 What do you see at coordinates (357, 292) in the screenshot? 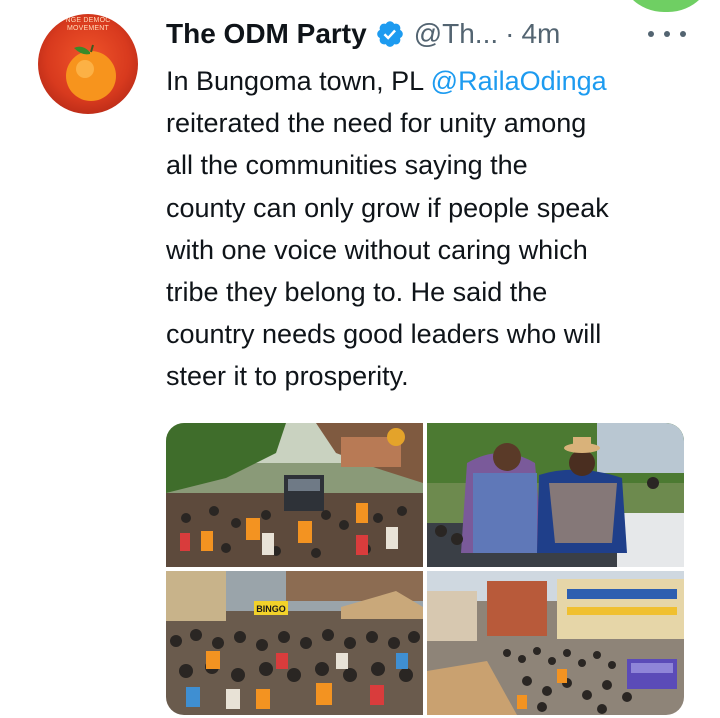
I see `tweet-line: tribe they belong to. He said the` at bounding box center [357, 292].